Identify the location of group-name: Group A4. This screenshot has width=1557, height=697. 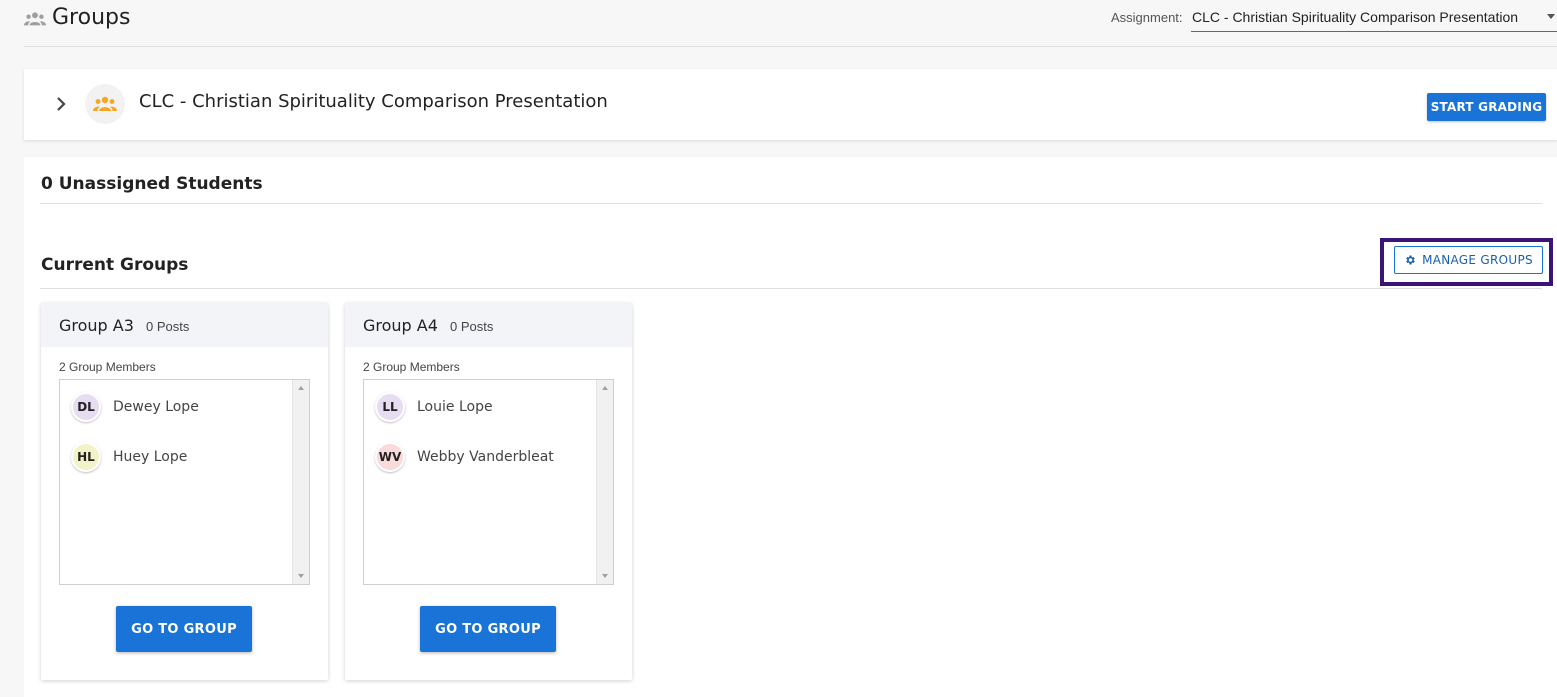
(400, 325).